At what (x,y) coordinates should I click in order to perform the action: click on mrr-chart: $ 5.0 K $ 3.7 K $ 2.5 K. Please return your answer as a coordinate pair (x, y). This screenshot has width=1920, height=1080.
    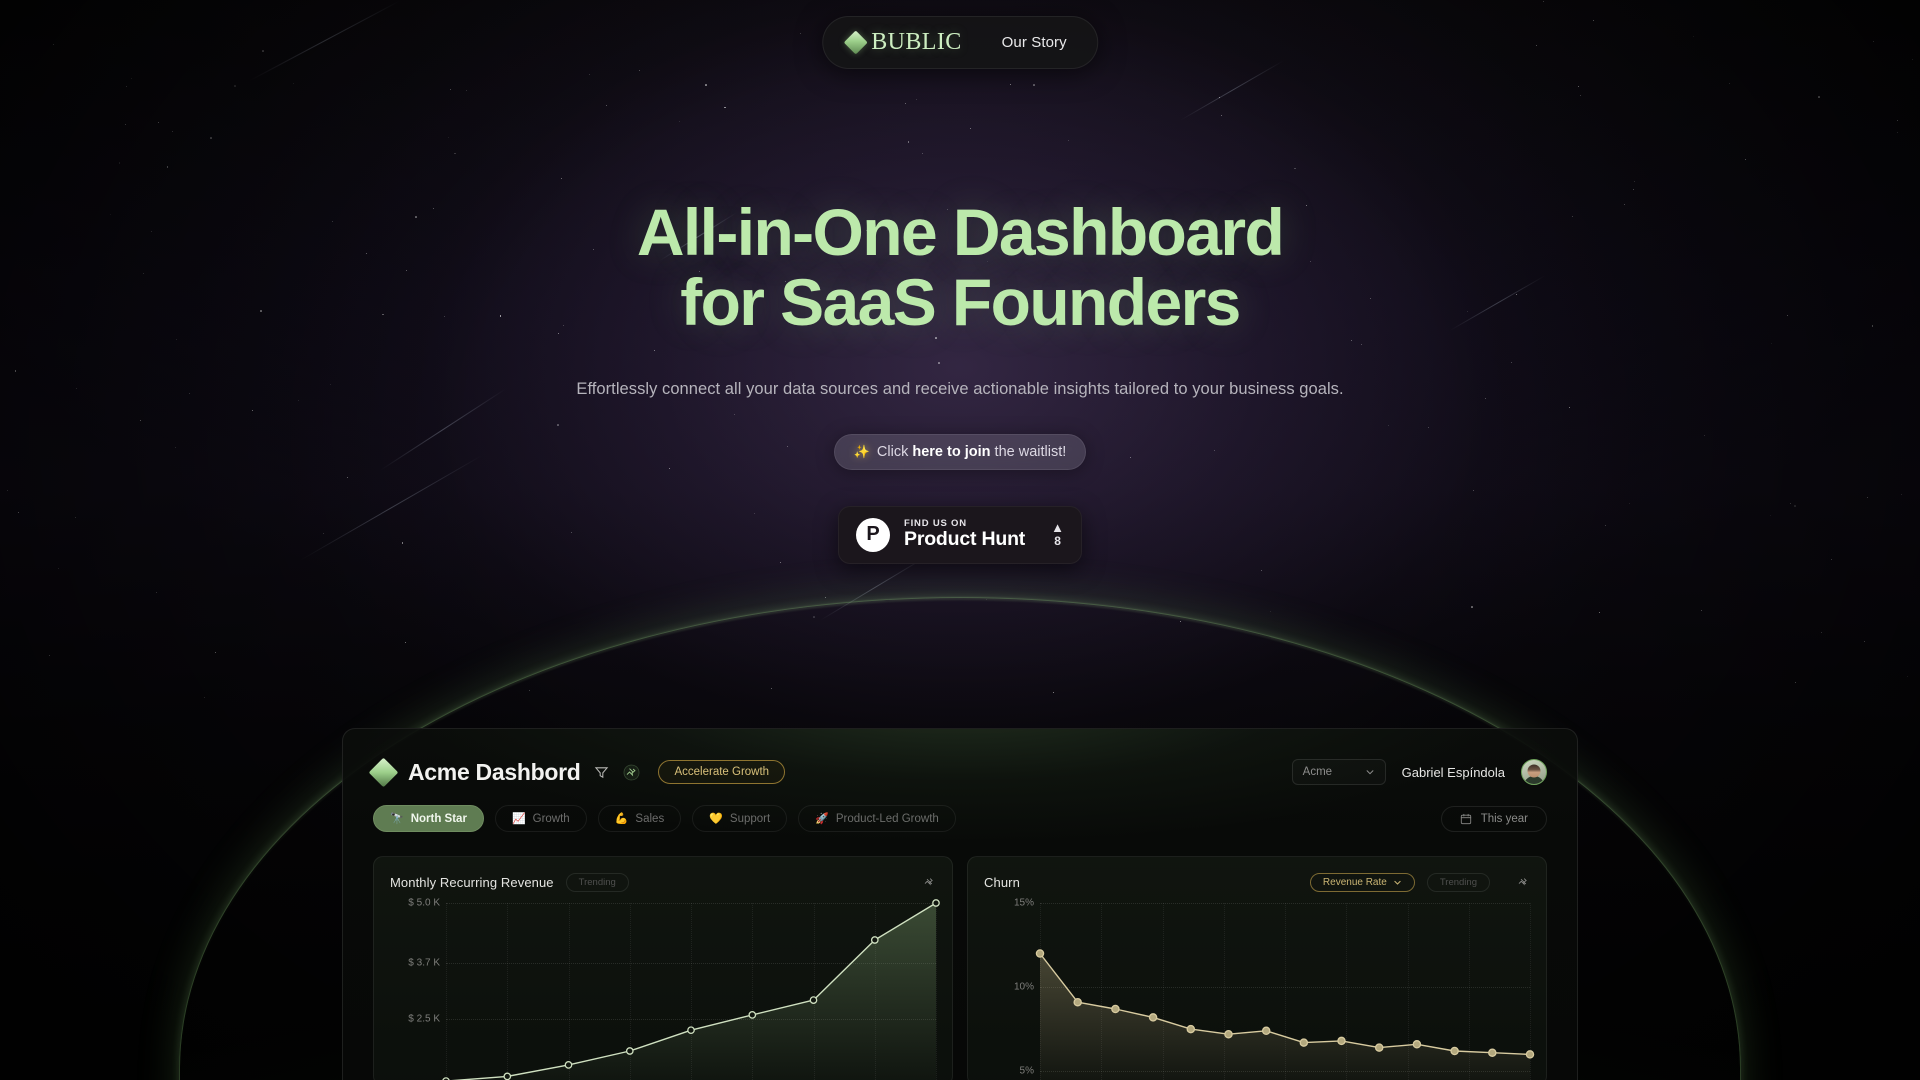
    Looking at the image, I should click on (665, 989).